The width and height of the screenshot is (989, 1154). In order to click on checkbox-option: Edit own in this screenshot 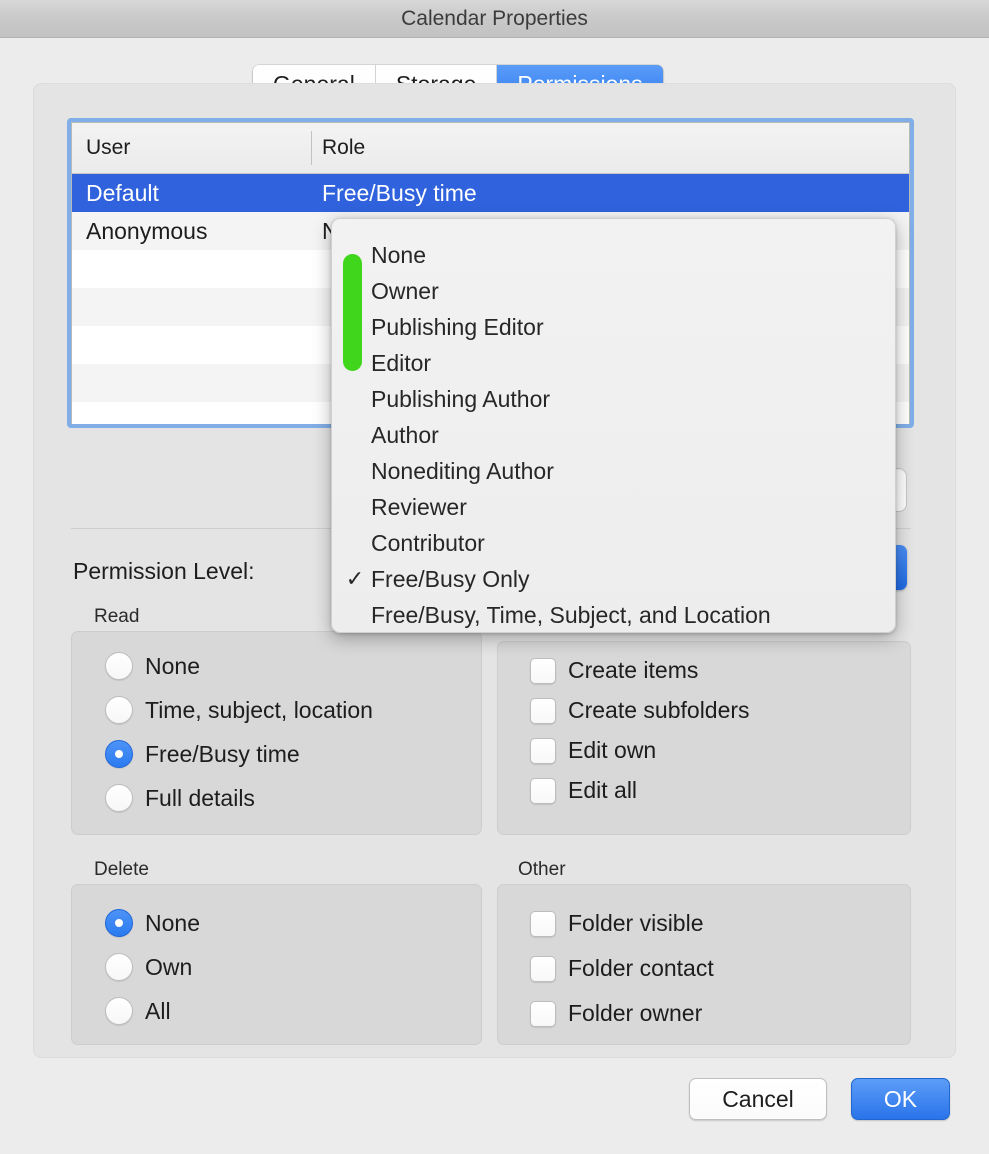, I will do `click(593, 750)`.